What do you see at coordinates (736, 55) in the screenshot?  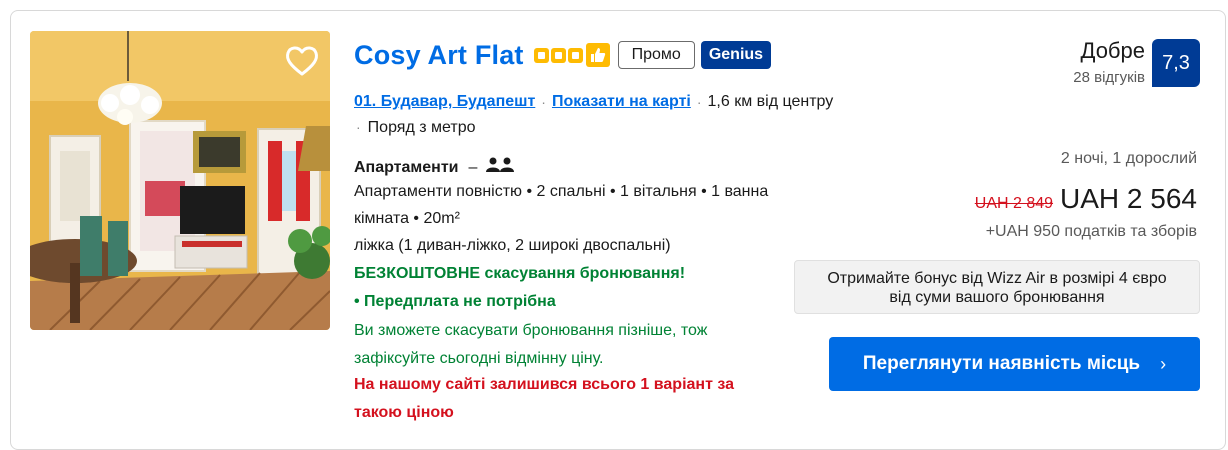 I see `genius-badge: Genius` at bounding box center [736, 55].